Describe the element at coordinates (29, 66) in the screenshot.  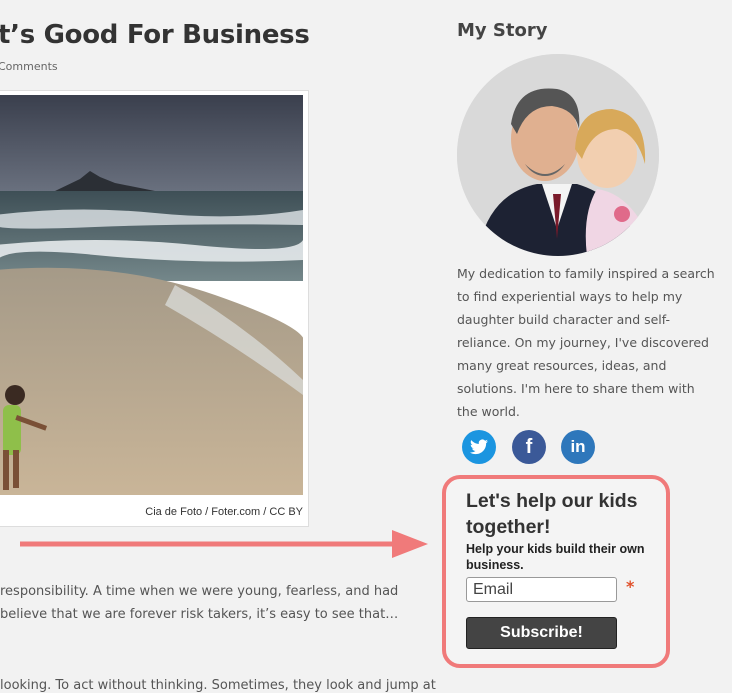
I see `post-comments-link: Comments` at that location.